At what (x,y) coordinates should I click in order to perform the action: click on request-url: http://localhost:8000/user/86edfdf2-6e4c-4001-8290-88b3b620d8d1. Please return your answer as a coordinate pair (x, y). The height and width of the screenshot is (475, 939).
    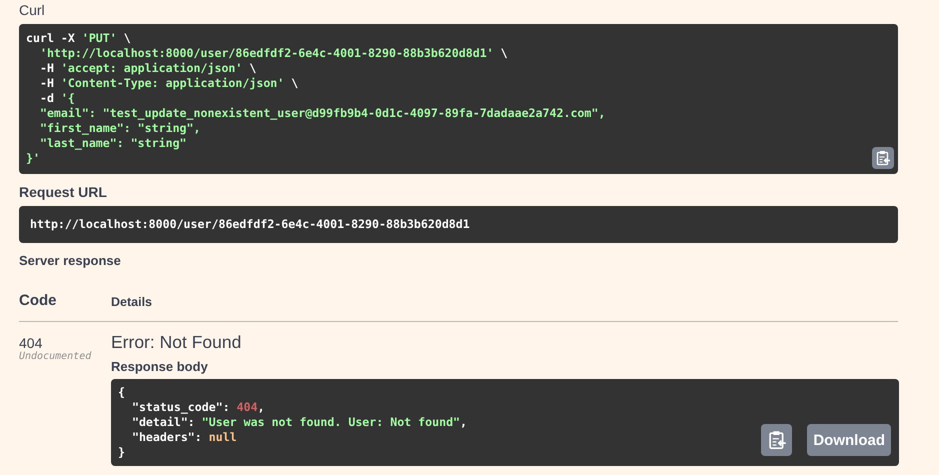
    Looking at the image, I should click on (250, 224).